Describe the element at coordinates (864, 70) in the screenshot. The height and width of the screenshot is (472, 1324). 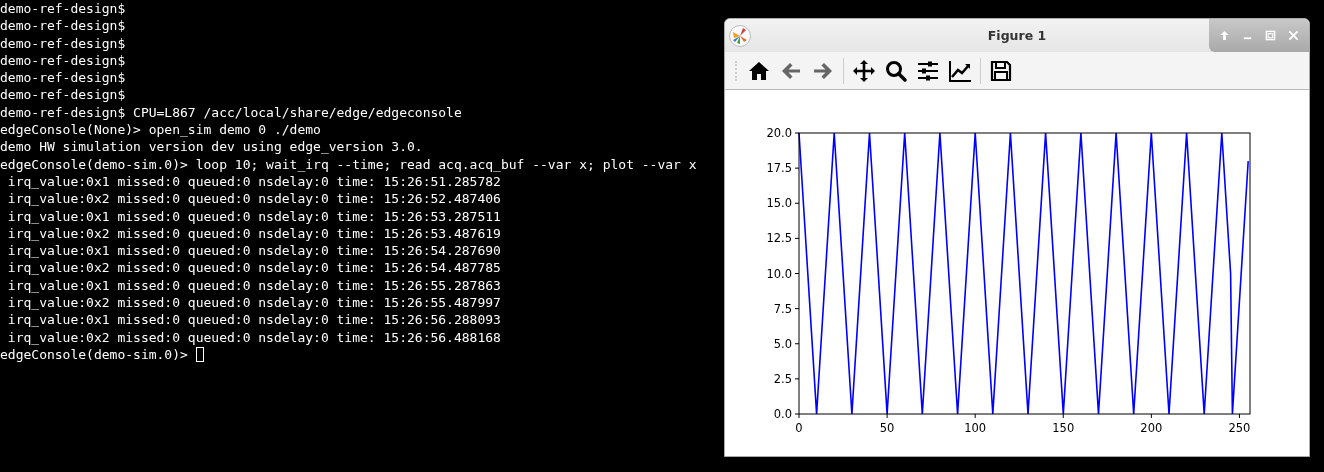
I see `move-arrows-icon` at that location.